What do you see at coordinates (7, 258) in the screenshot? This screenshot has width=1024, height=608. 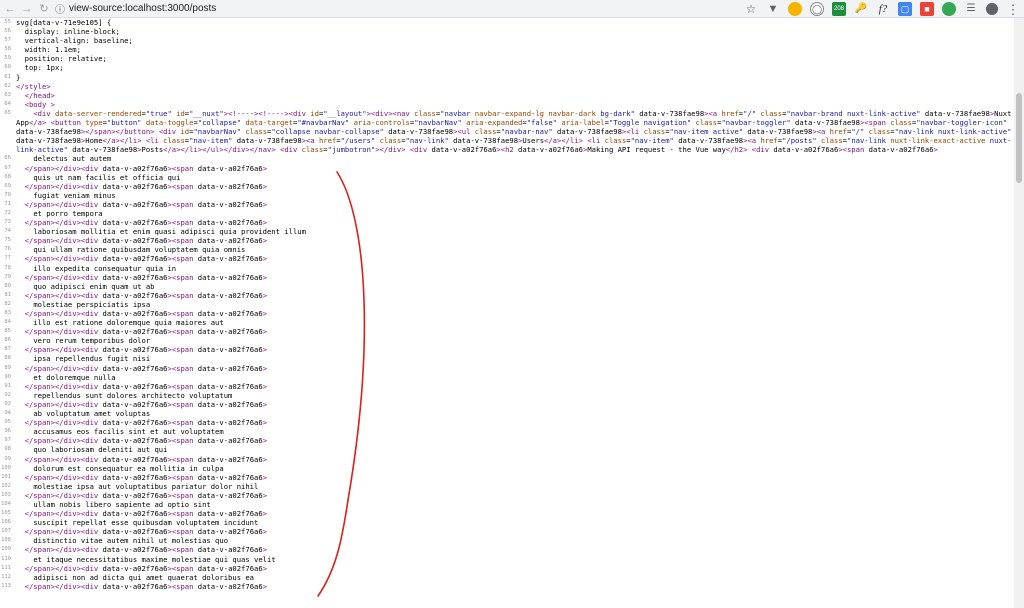 I see `line-number: 77` at bounding box center [7, 258].